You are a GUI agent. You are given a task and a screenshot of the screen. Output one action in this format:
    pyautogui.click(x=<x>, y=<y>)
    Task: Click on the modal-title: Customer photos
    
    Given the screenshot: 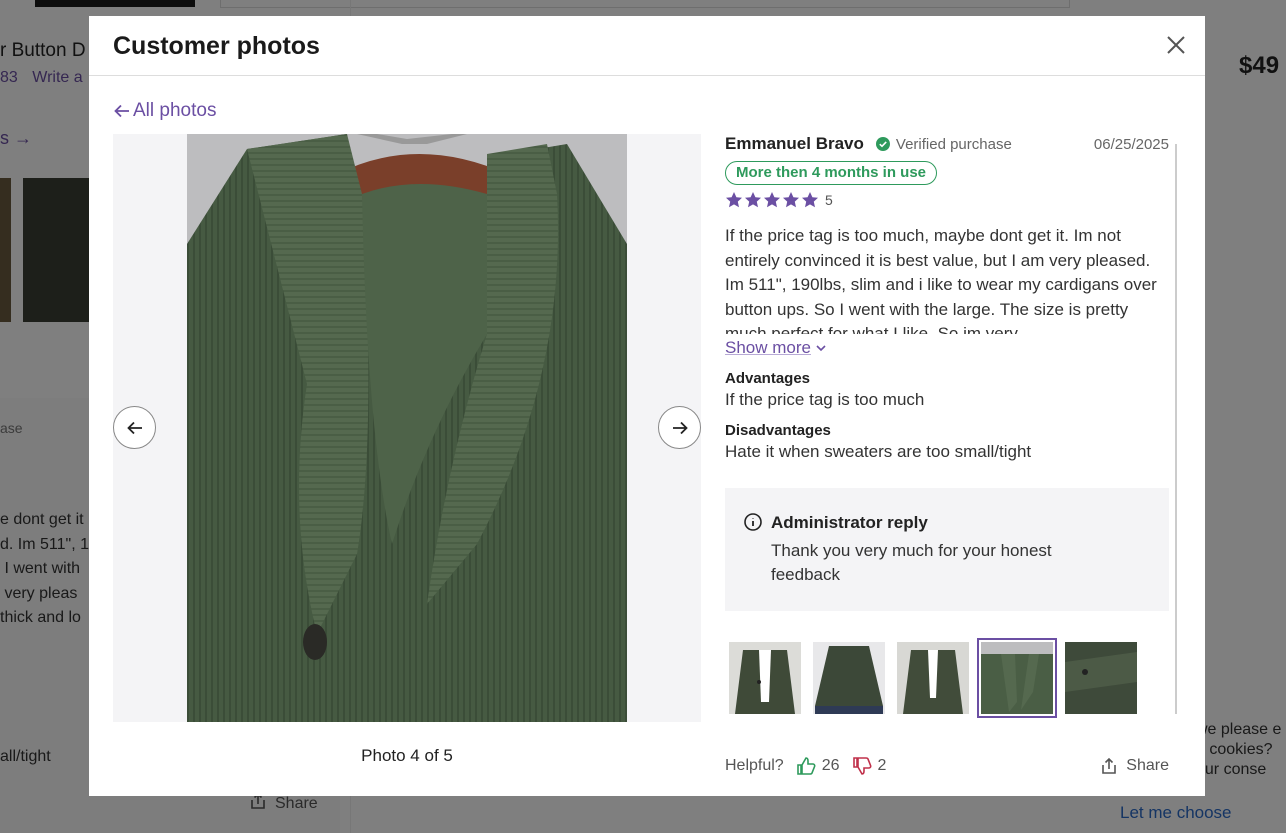 What is the action you would take?
    pyautogui.click(x=216, y=46)
    